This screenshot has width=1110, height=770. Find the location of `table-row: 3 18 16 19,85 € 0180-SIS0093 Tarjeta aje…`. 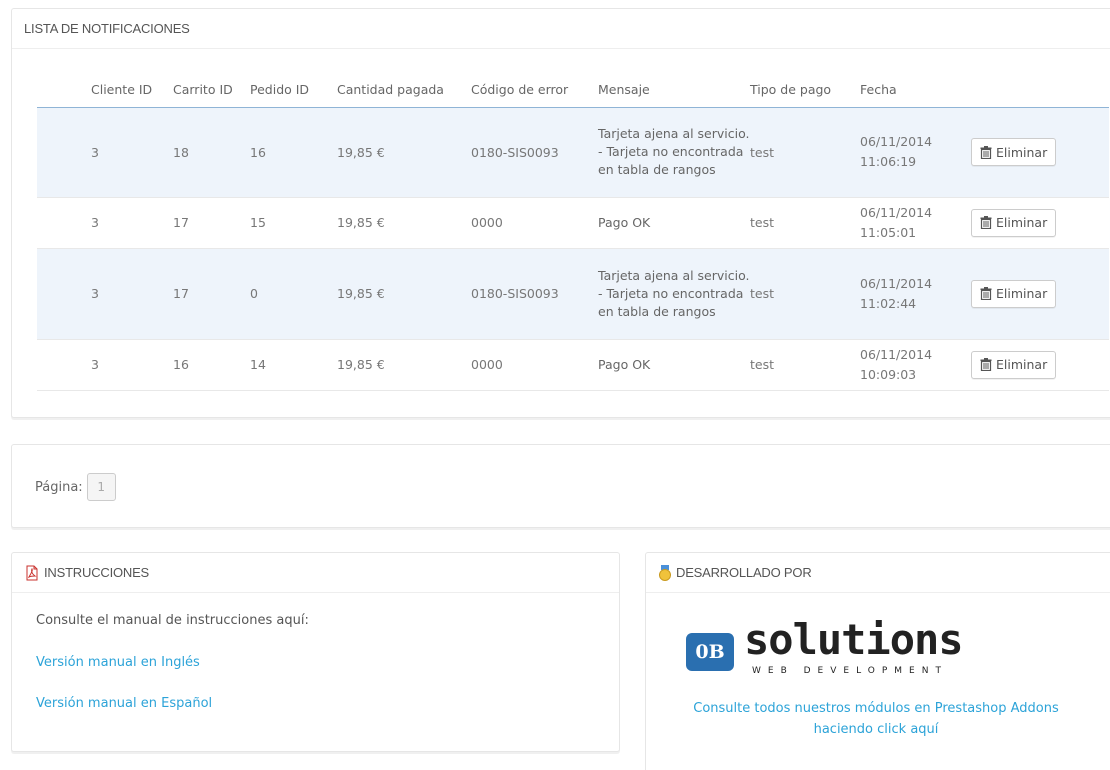

table-row: 3 18 16 19,85 € 0180-SIS0093 Tarjeta aje… is located at coordinates (573, 152).